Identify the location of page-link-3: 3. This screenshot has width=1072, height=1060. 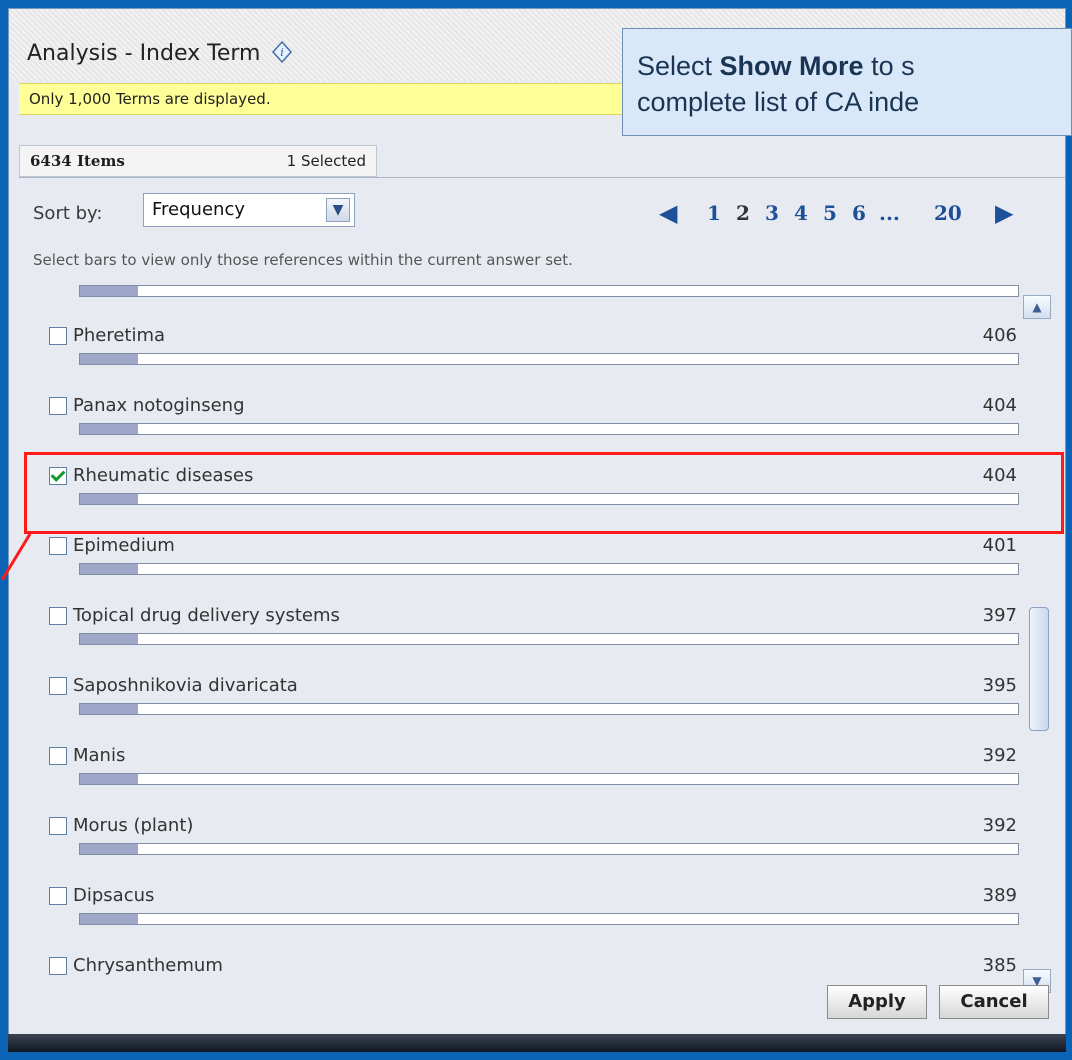
(772, 213).